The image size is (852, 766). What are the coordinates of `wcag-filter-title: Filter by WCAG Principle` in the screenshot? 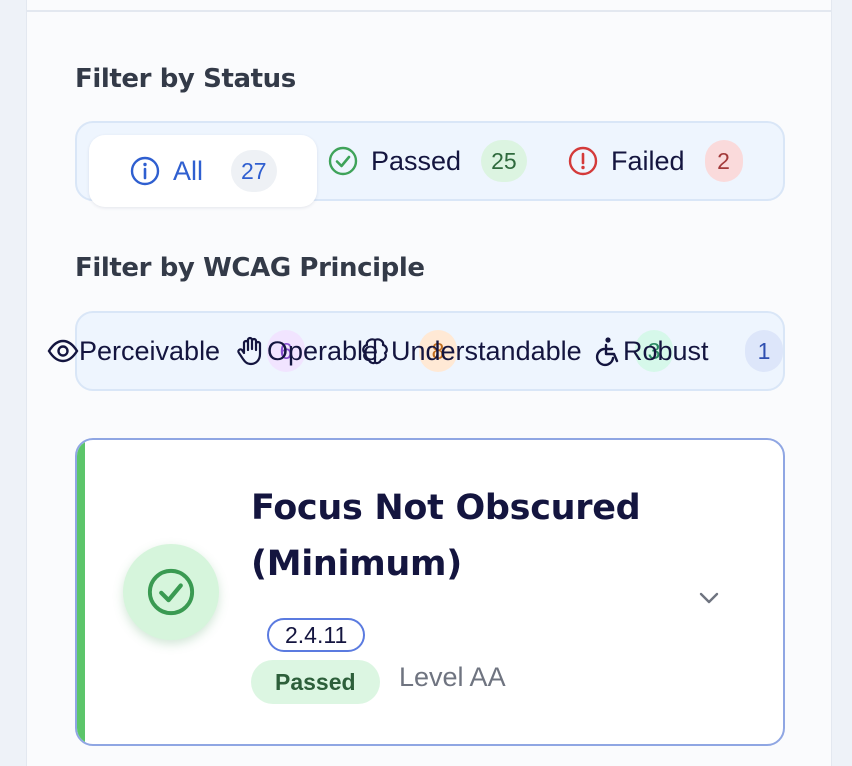 It's located at (250, 268).